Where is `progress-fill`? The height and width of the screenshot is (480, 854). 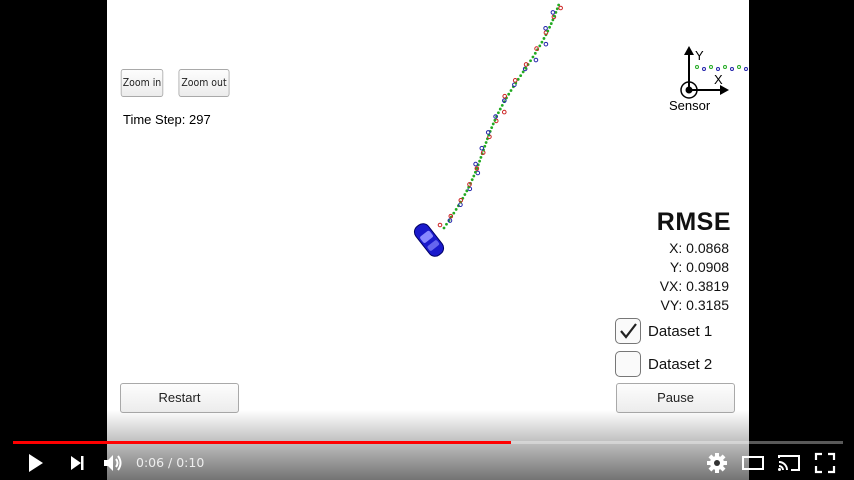
progress-fill is located at coordinates (262, 442).